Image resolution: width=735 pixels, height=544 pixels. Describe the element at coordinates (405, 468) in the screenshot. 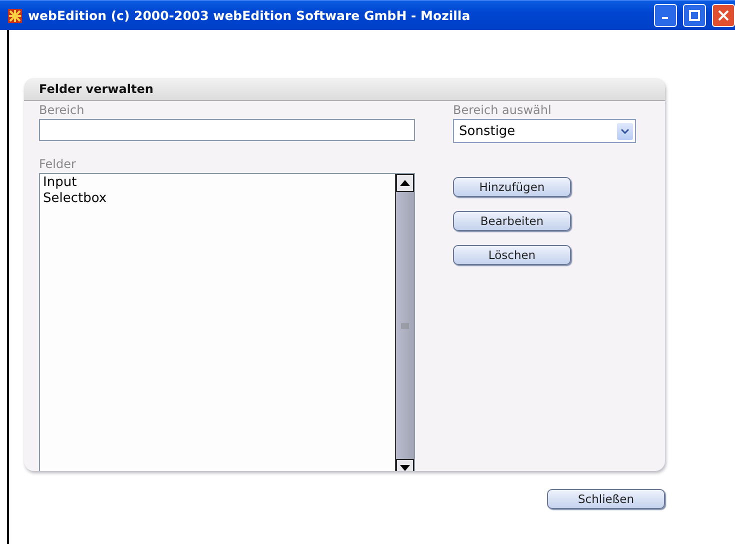

I see `arrow-down-icon` at that location.